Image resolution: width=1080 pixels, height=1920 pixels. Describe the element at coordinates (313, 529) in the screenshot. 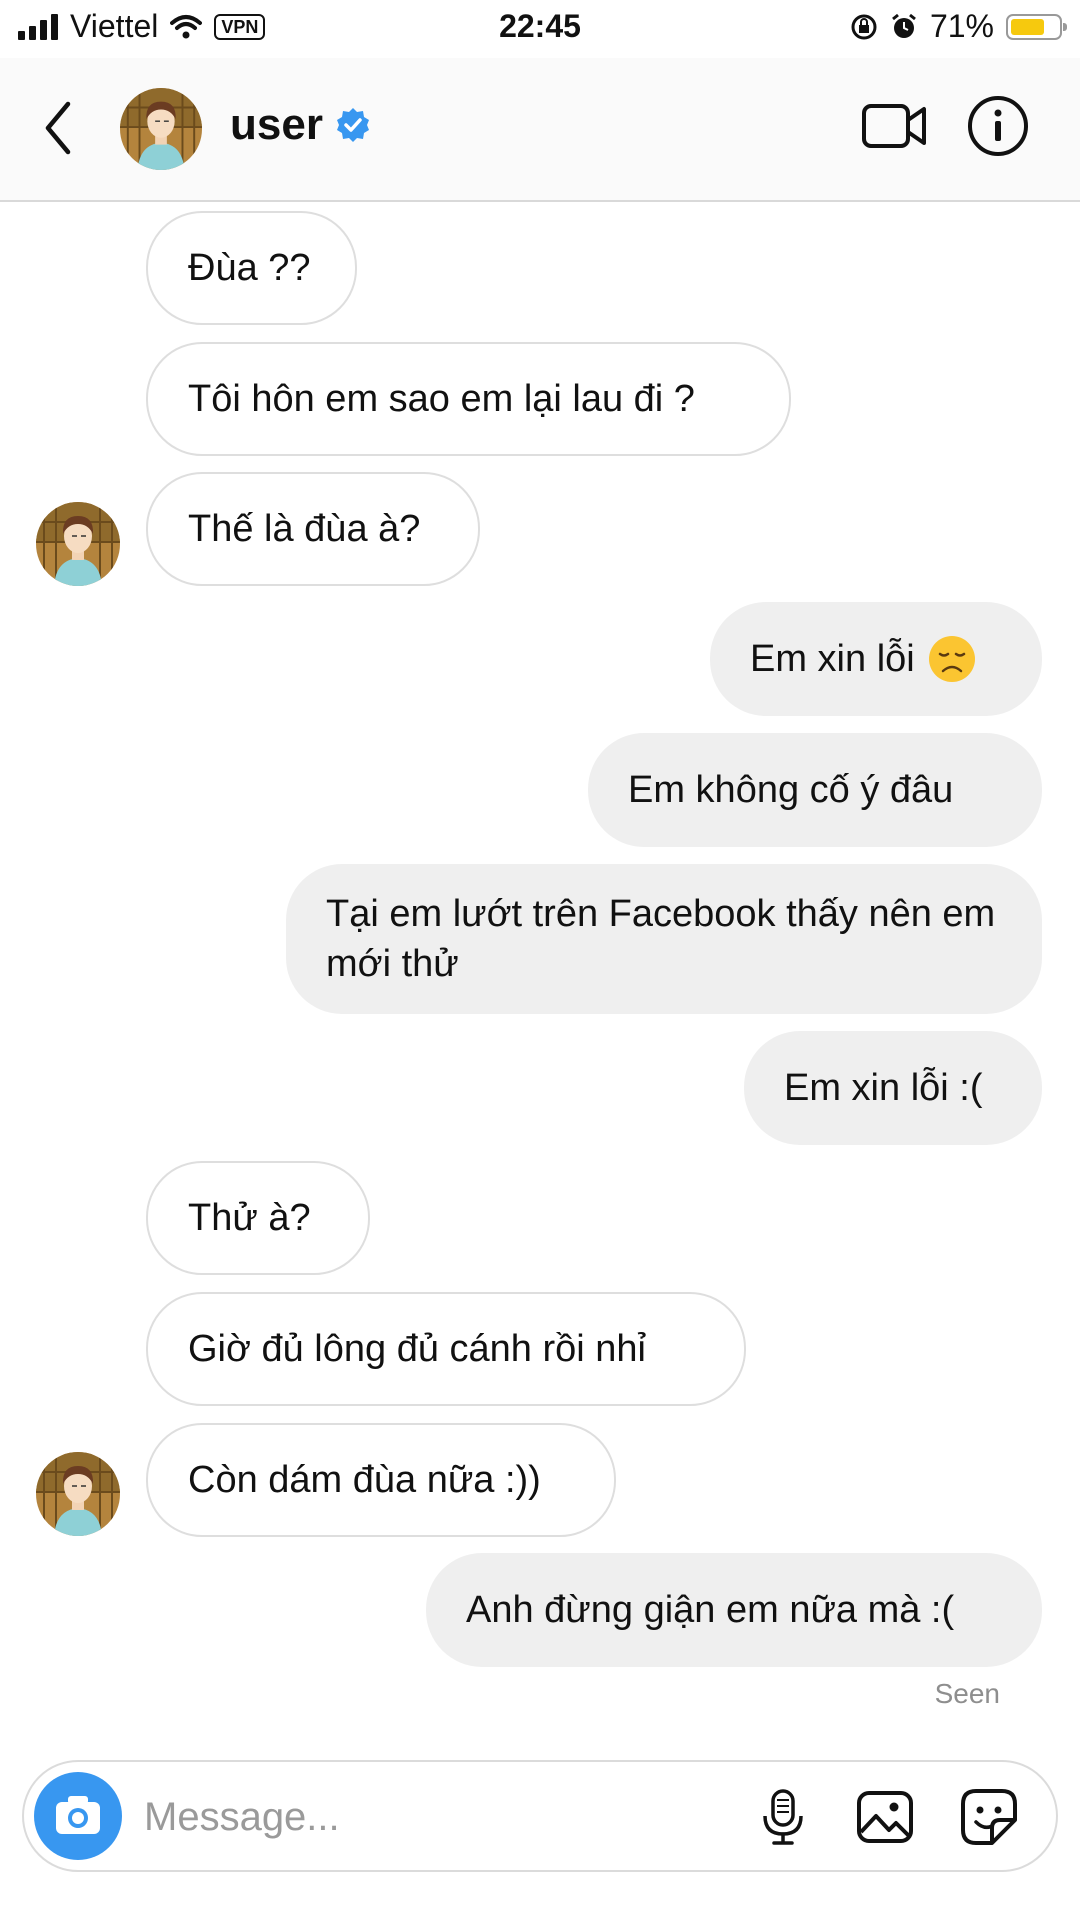

I see `message-bubble: Thế là đùa à?` at that location.